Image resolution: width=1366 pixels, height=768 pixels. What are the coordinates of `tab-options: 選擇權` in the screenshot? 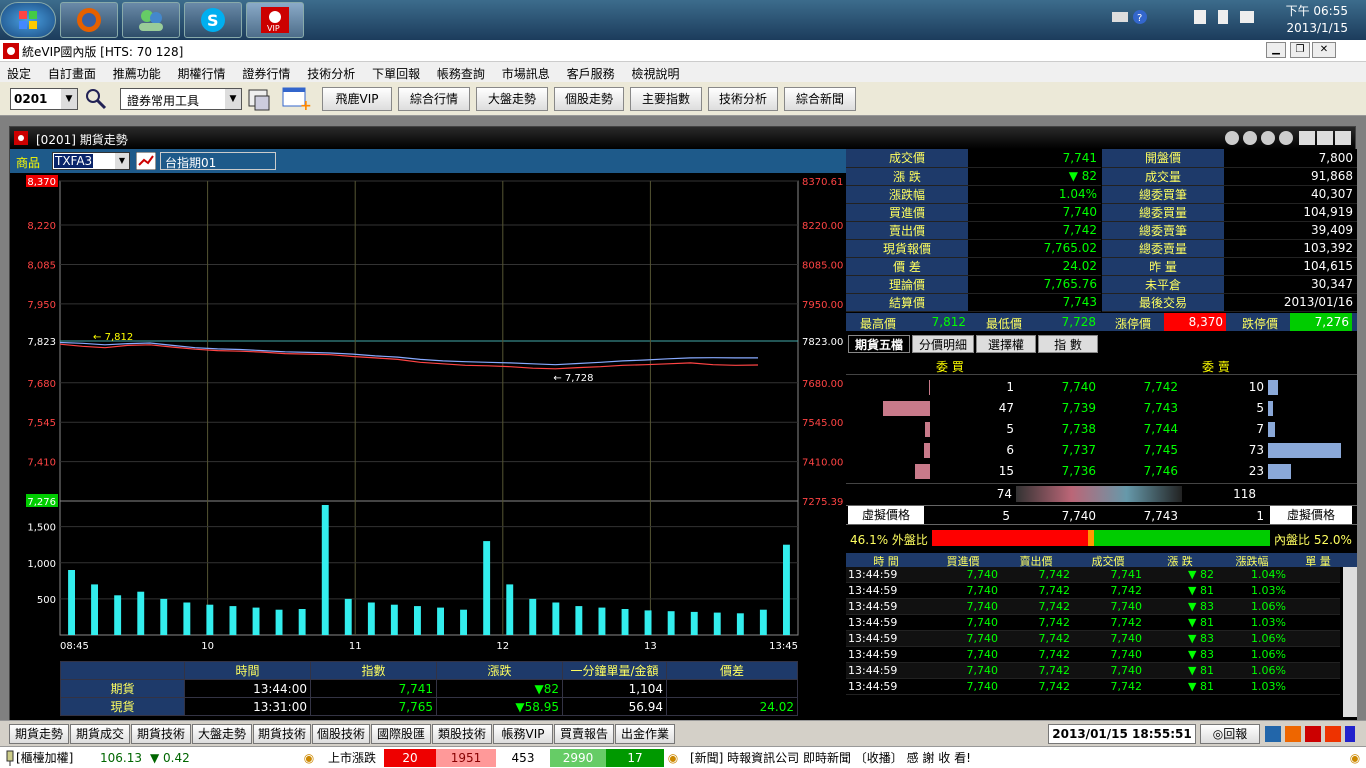 It's located at (1006, 344).